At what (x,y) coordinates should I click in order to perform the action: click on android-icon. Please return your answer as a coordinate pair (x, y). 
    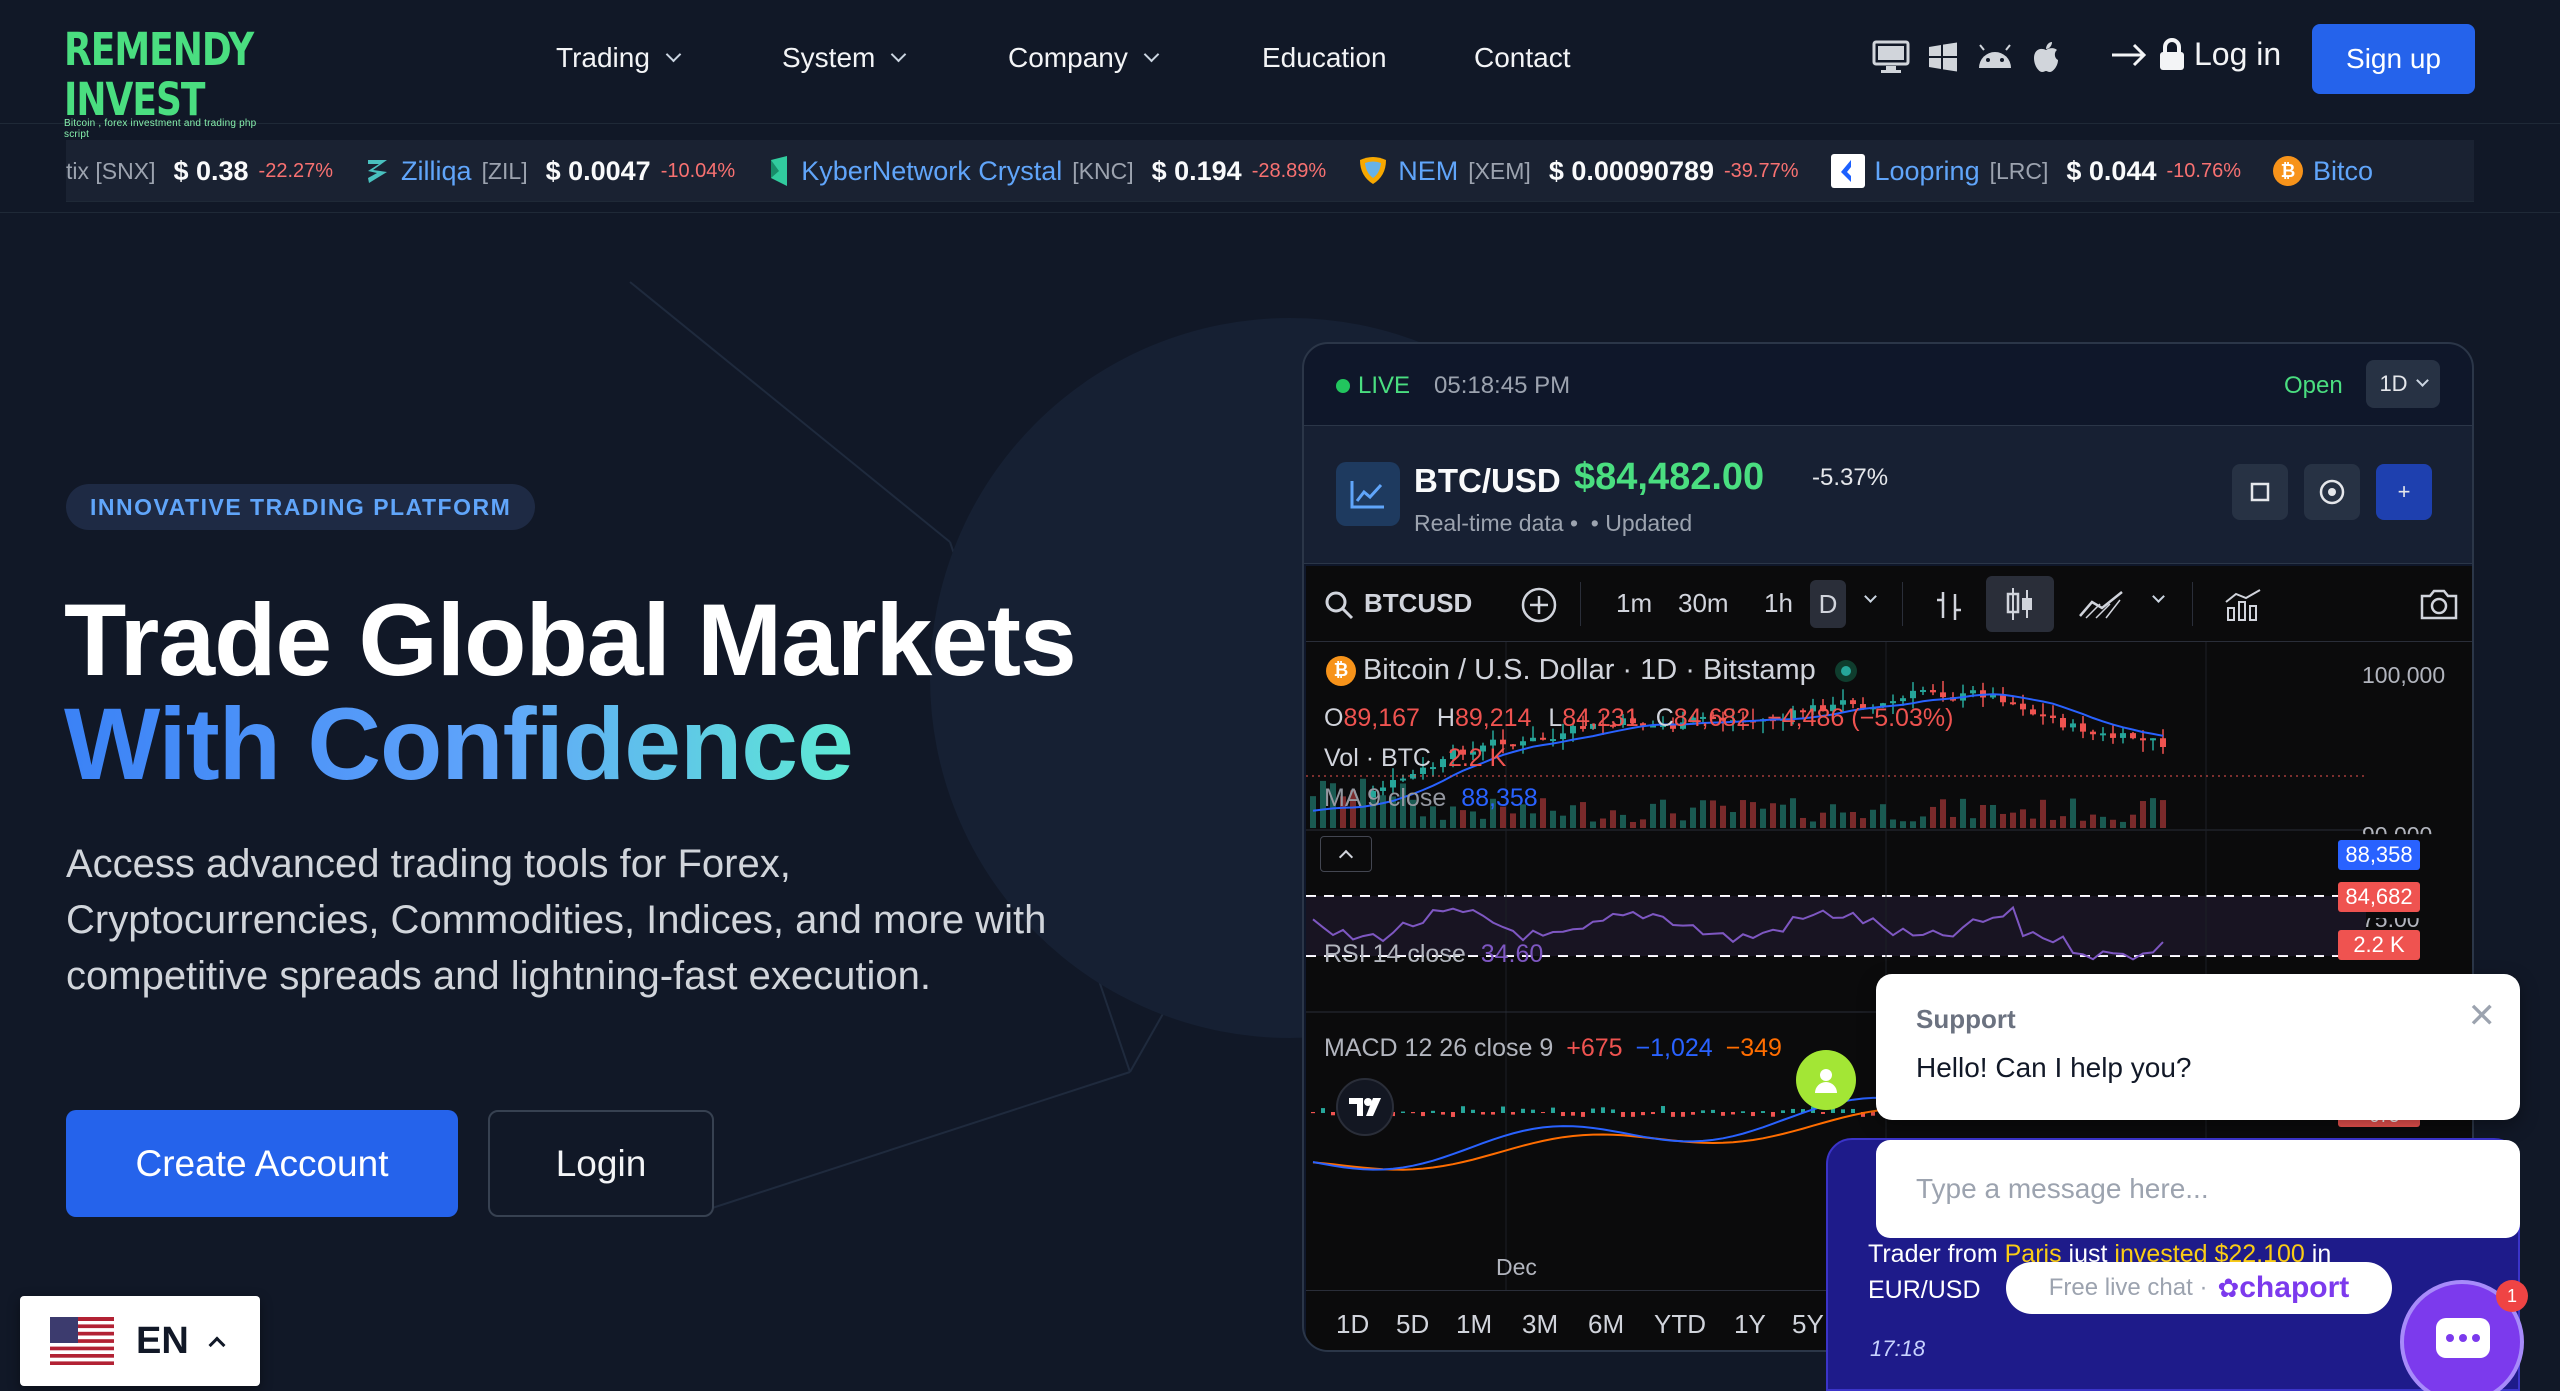
    Looking at the image, I should click on (1995, 57).